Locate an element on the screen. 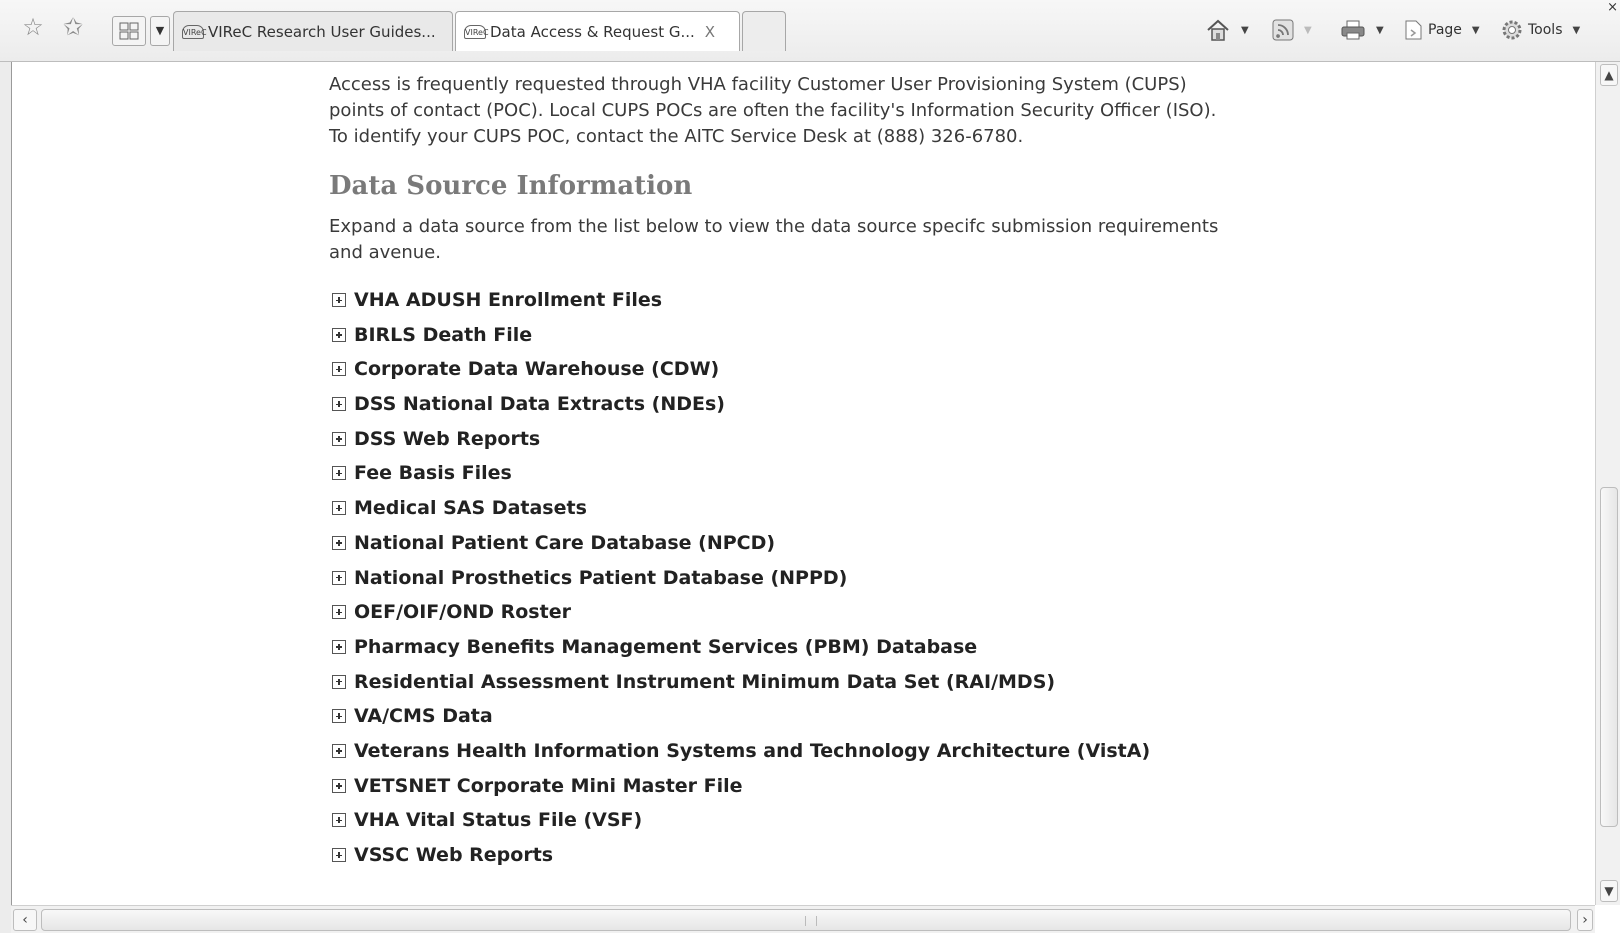 The height and width of the screenshot is (933, 1620). horizontal-scroll-thumb is located at coordinates (806, 920).